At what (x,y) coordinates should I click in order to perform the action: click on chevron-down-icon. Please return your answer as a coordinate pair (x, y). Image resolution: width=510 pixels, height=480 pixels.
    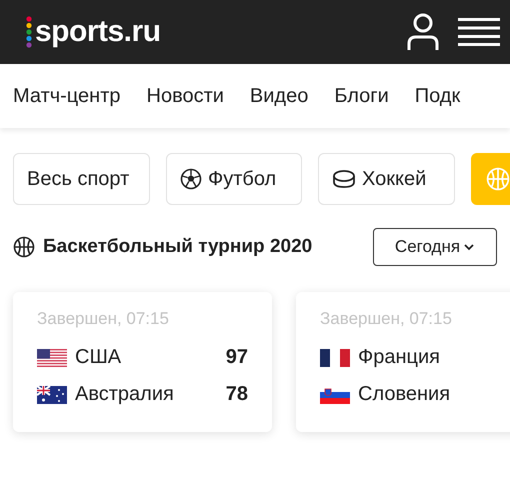
    Looking at the image, I should click on (469, 247).